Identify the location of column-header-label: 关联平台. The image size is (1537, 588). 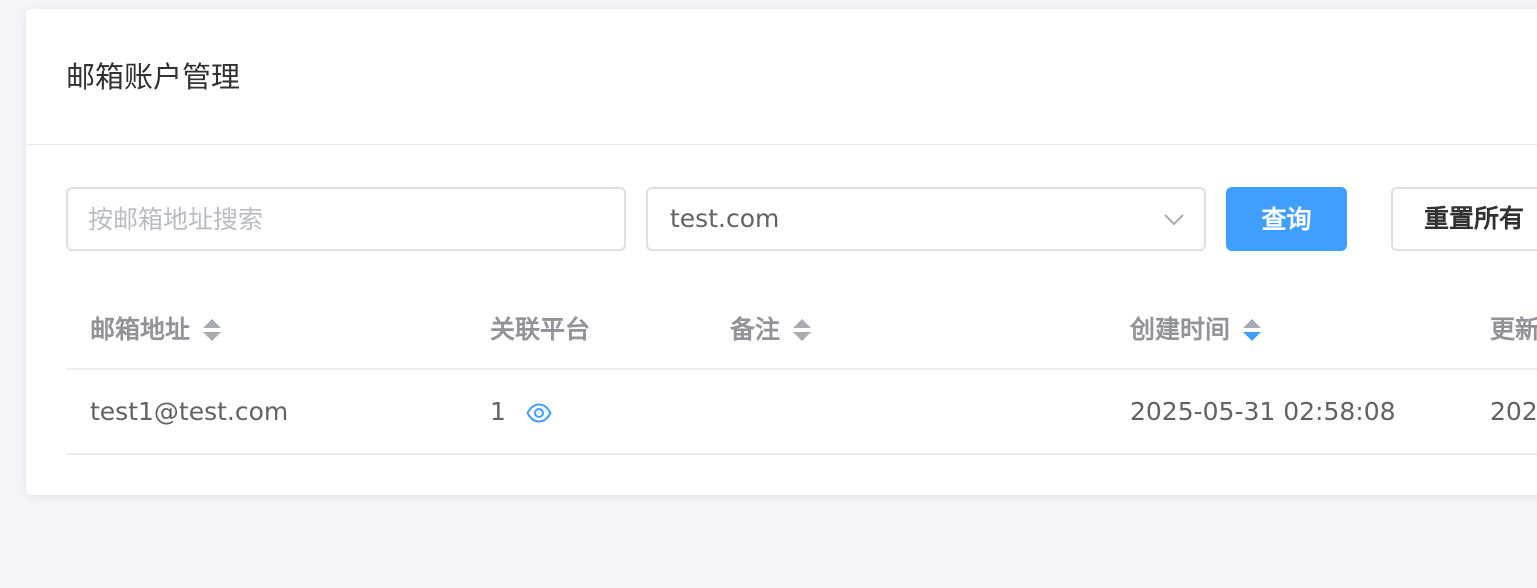
(540, 329).